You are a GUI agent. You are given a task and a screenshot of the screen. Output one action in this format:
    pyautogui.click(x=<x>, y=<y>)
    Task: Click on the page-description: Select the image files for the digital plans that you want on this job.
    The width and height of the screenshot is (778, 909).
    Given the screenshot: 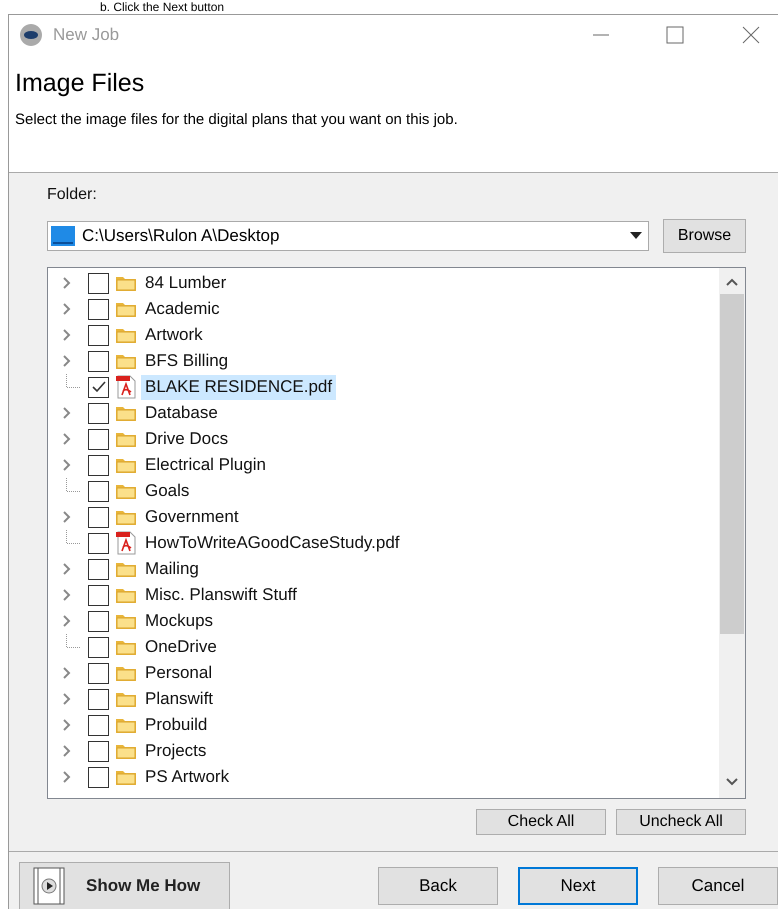 What is the action you would take?
    pyautogui.click(x=237, y=120)
    